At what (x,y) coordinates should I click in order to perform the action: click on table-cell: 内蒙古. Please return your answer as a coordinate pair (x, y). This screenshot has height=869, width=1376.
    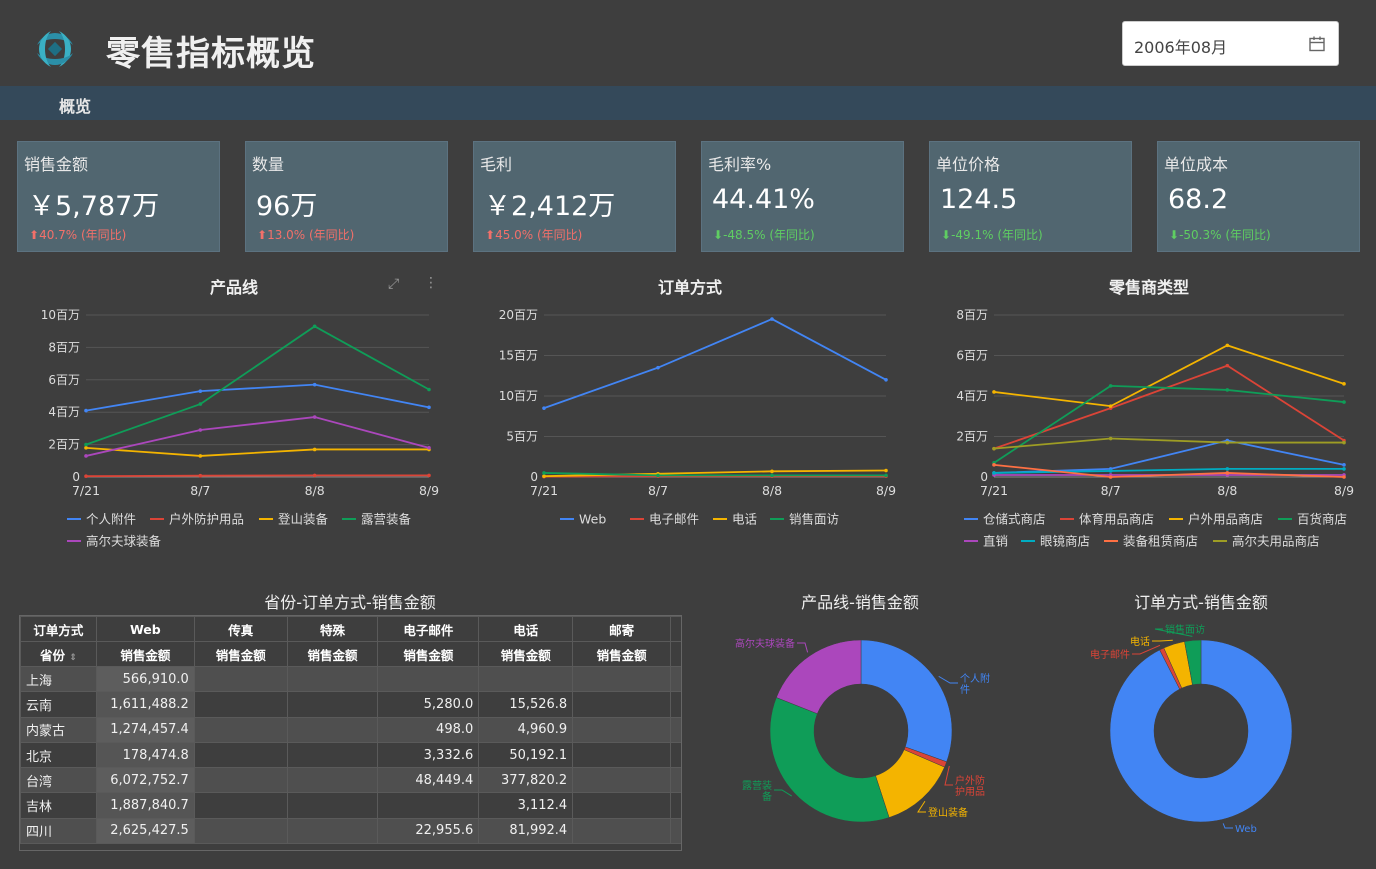
    Looking at the image, I should click on (58, 729).